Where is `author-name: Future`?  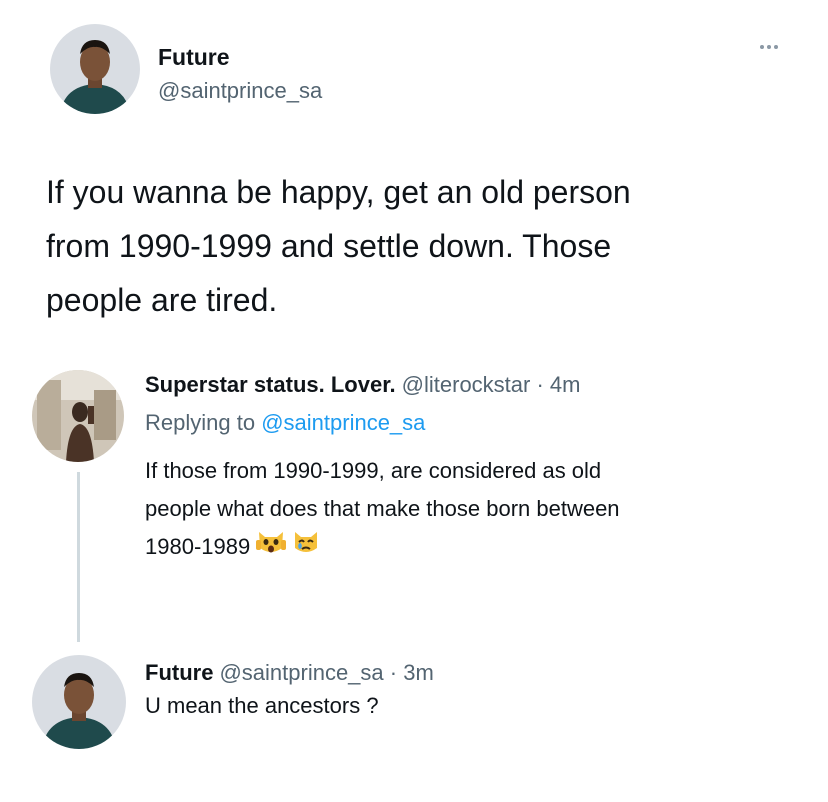 author-name: Future is located at coordinates (194, 57).